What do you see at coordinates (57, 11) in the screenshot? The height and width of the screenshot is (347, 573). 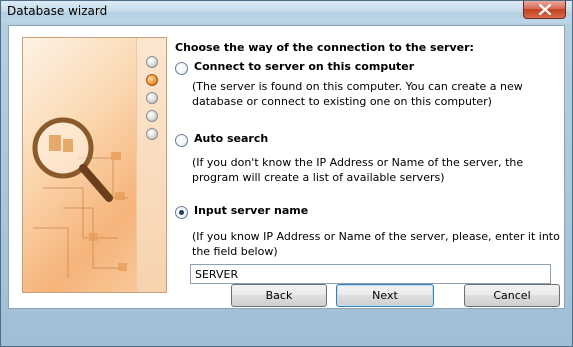 I see `window-title: Database wizard` at bounding box center [57, 11].